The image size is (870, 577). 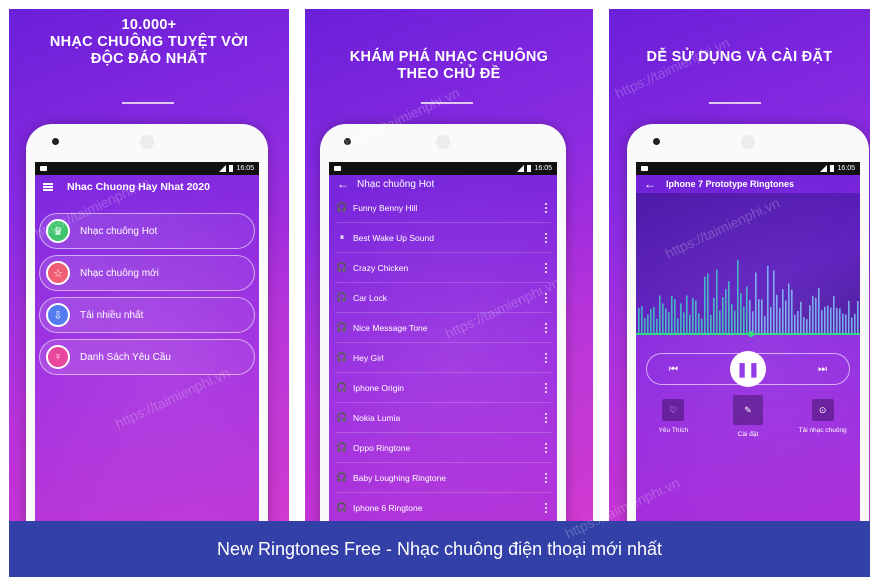 I want to click on action-label: Yêu Thích, so click(x=673, y=430).